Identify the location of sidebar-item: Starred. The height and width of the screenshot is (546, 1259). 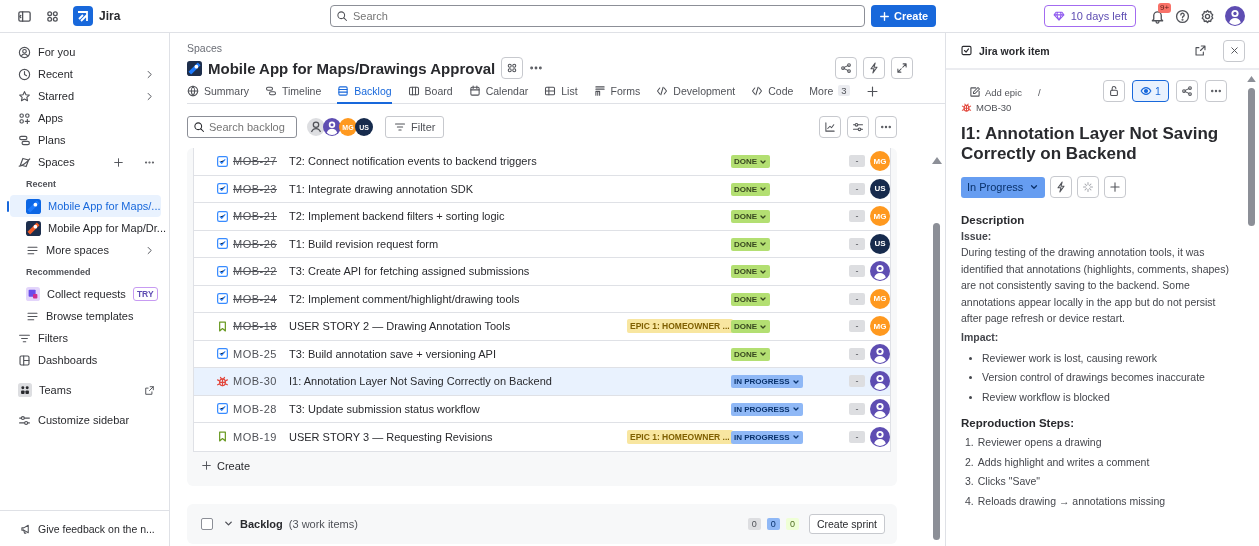
(85, 96).